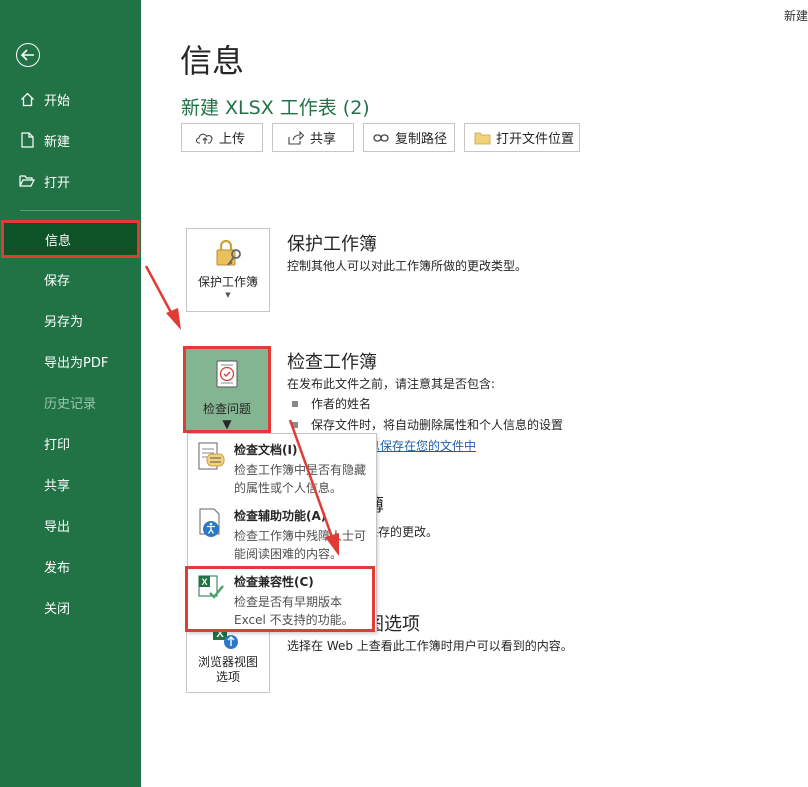 This screenshot has width=808, height=787. I want to click on sidebar-item-open: 打开, so click(70, 181).